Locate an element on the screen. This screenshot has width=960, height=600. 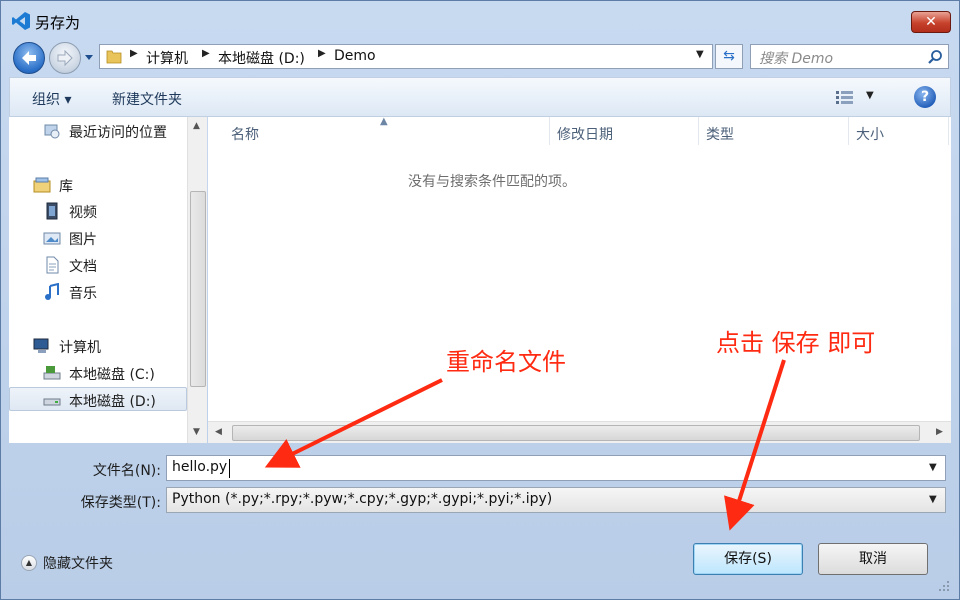
breadcrumb-drive-d: 本地磁盘 (D:) is located at coordinates (261, 58).